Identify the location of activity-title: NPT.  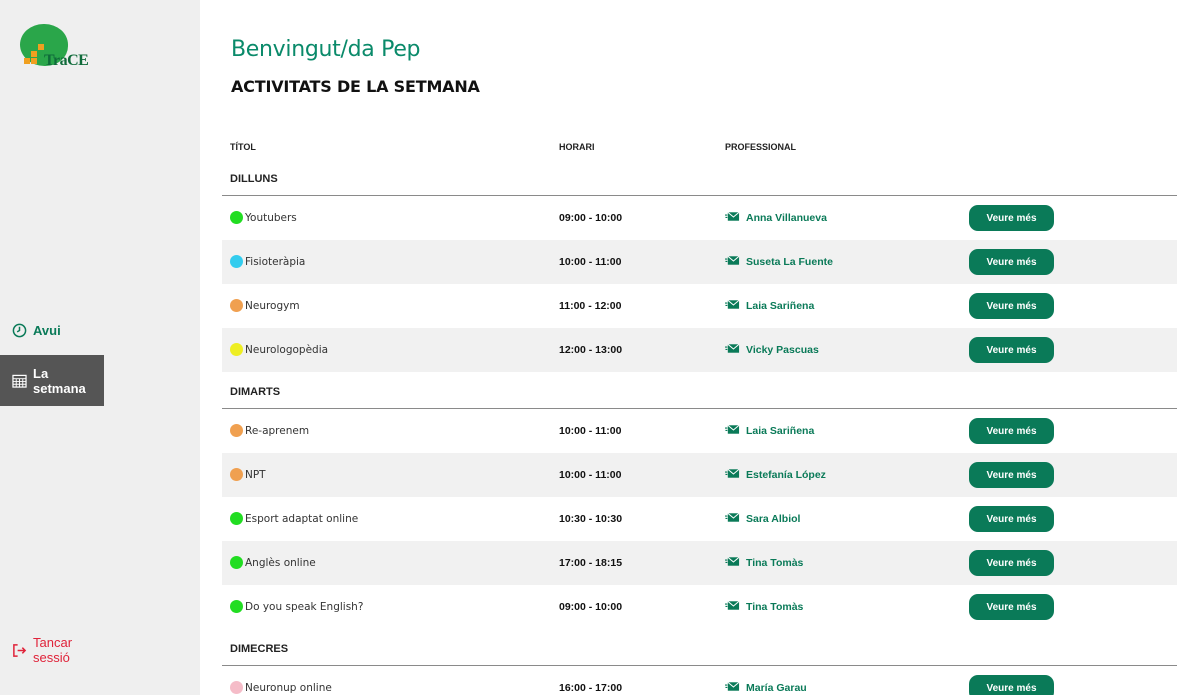
(255, 475).